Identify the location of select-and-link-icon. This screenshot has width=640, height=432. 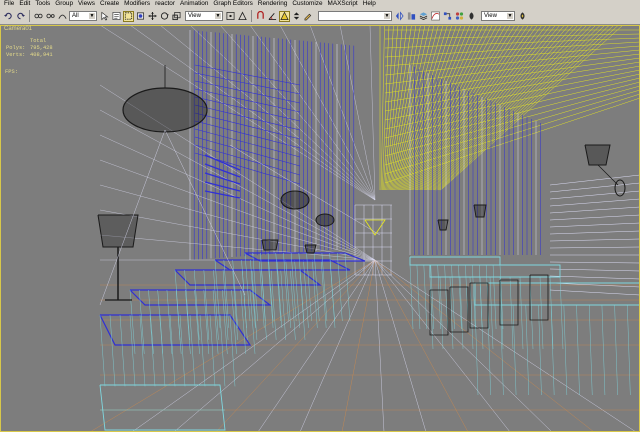
(38, 16).